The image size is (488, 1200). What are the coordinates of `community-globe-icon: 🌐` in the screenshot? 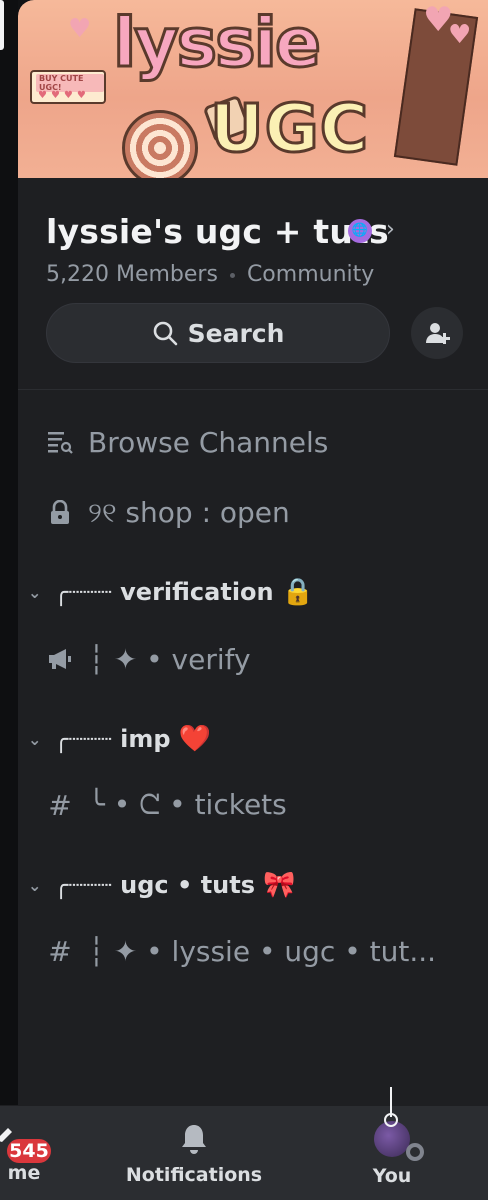 It's located at (360, 231).